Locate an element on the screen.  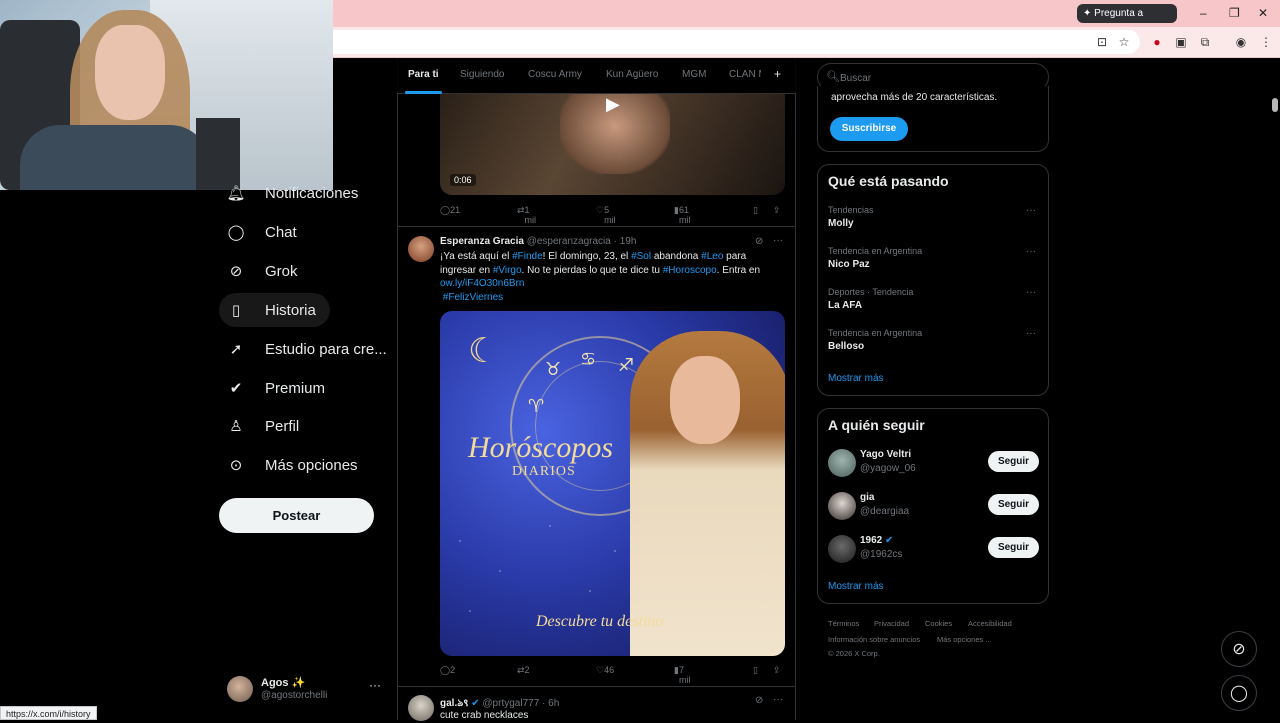
gemini-icon: ✦ is located at coordinates (1089, 13).